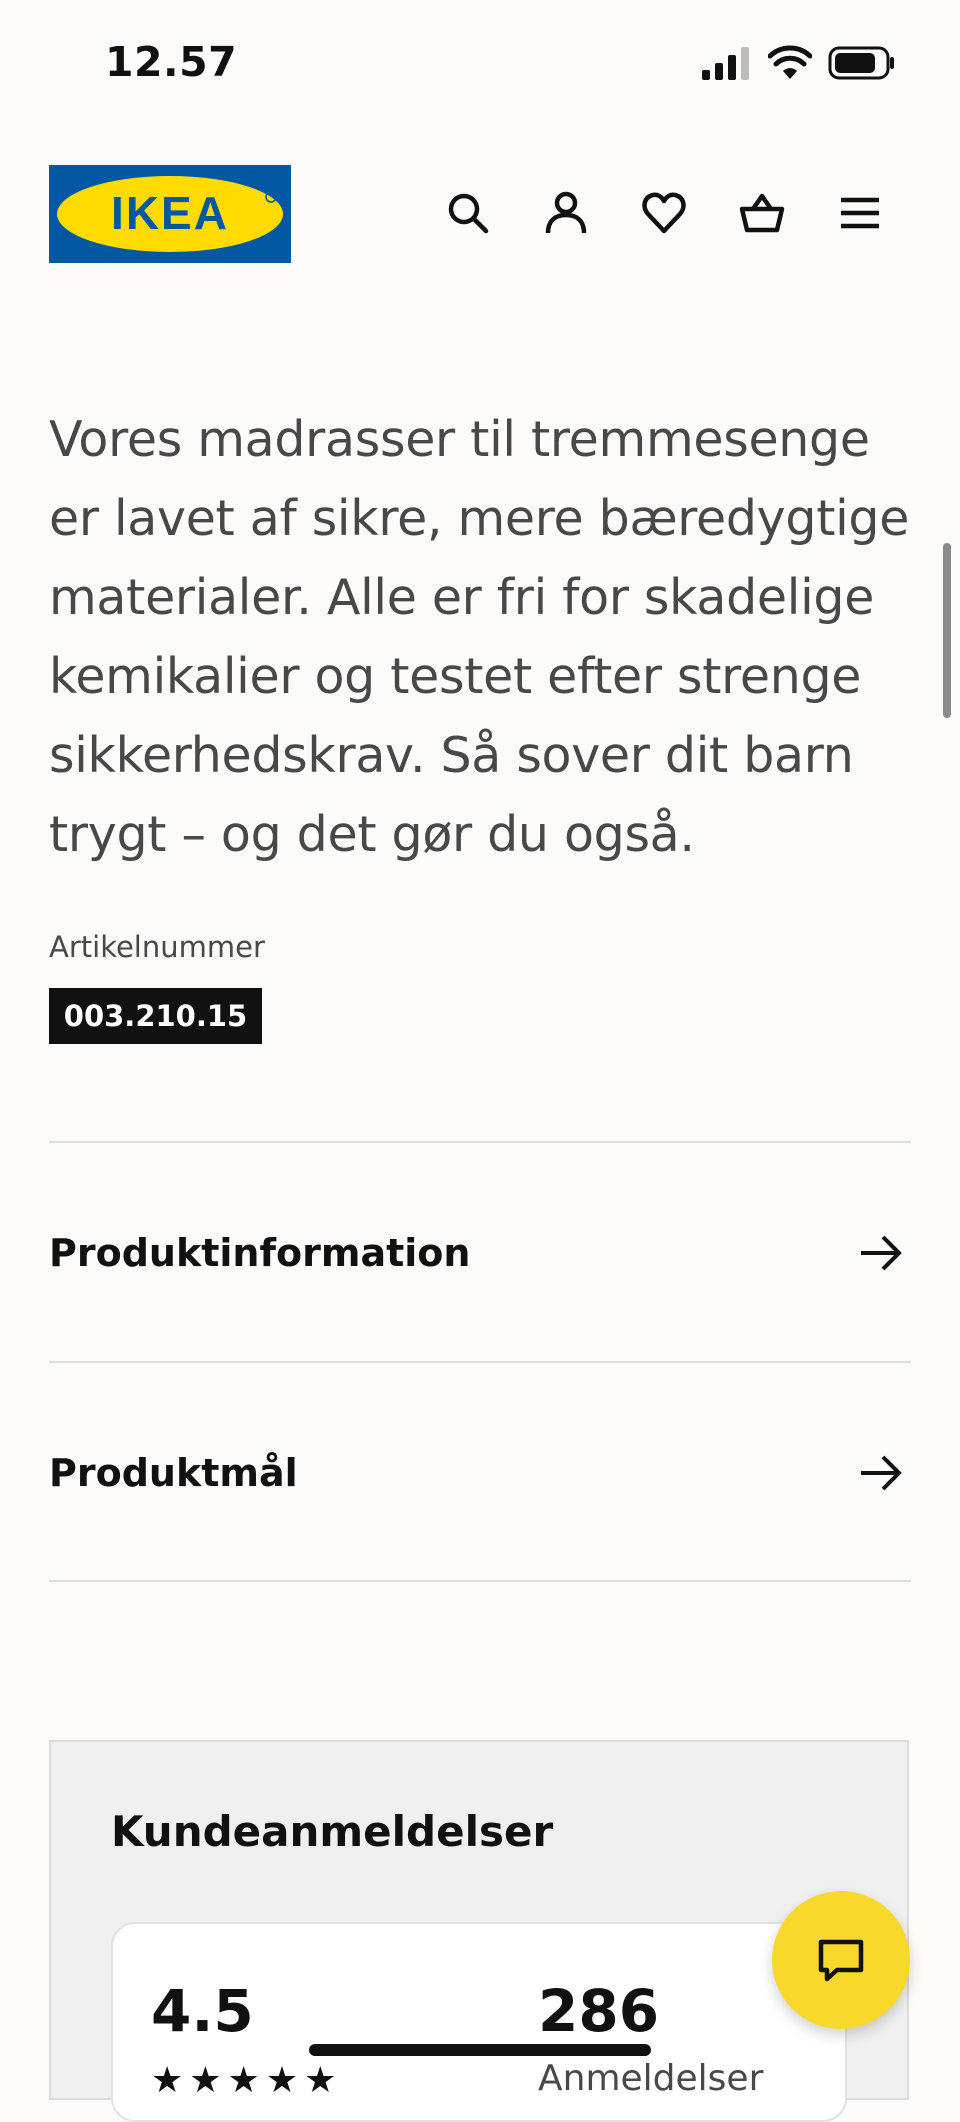 This screenshot has height=2122, width=960. I want to click on menu-icon, so click(860, 213).